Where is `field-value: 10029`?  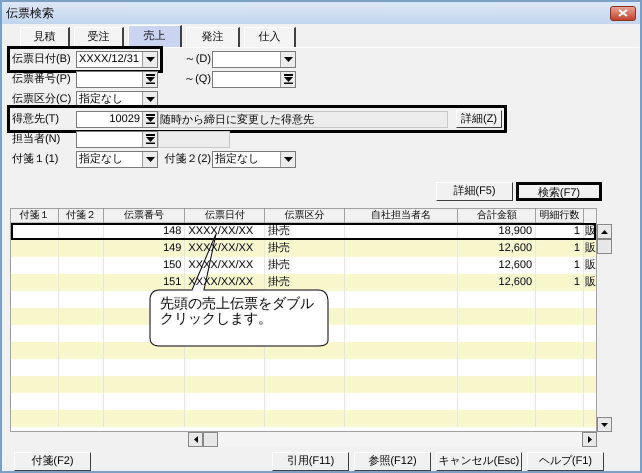 field-value: 10029 is located at coordinates (124, 119).